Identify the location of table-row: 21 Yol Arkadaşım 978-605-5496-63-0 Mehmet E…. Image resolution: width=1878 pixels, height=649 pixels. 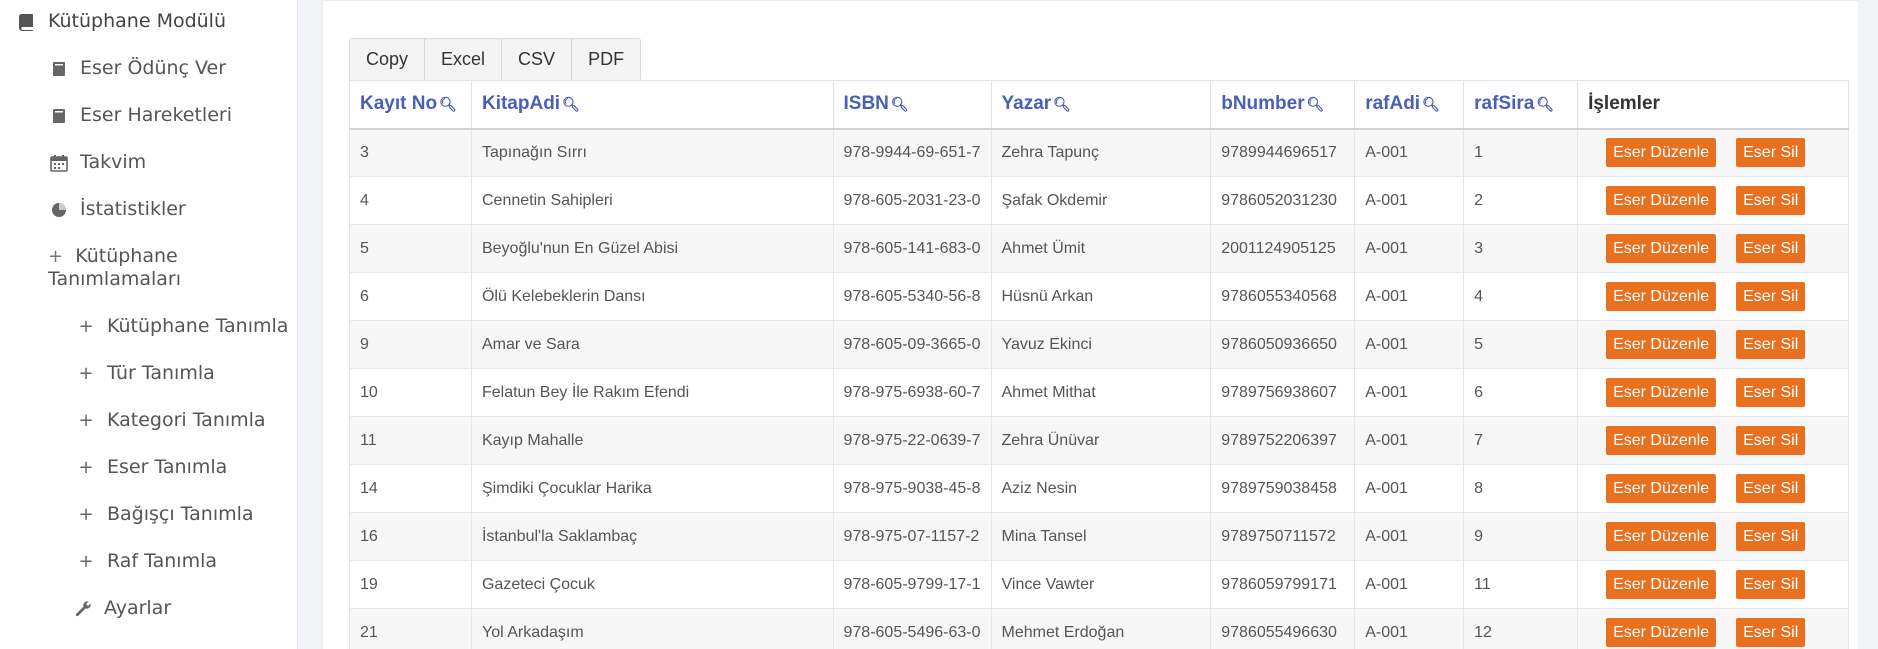
(1099, 628).